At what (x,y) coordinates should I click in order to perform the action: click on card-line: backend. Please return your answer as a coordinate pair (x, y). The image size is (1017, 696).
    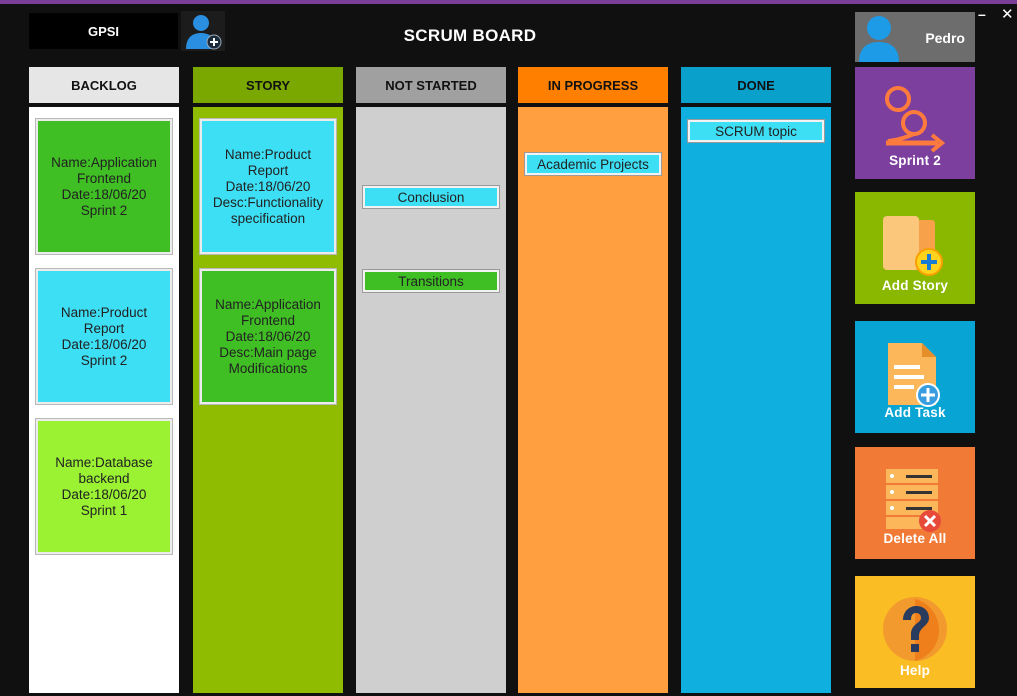
    Looking at the image, I should click on (104, 478).